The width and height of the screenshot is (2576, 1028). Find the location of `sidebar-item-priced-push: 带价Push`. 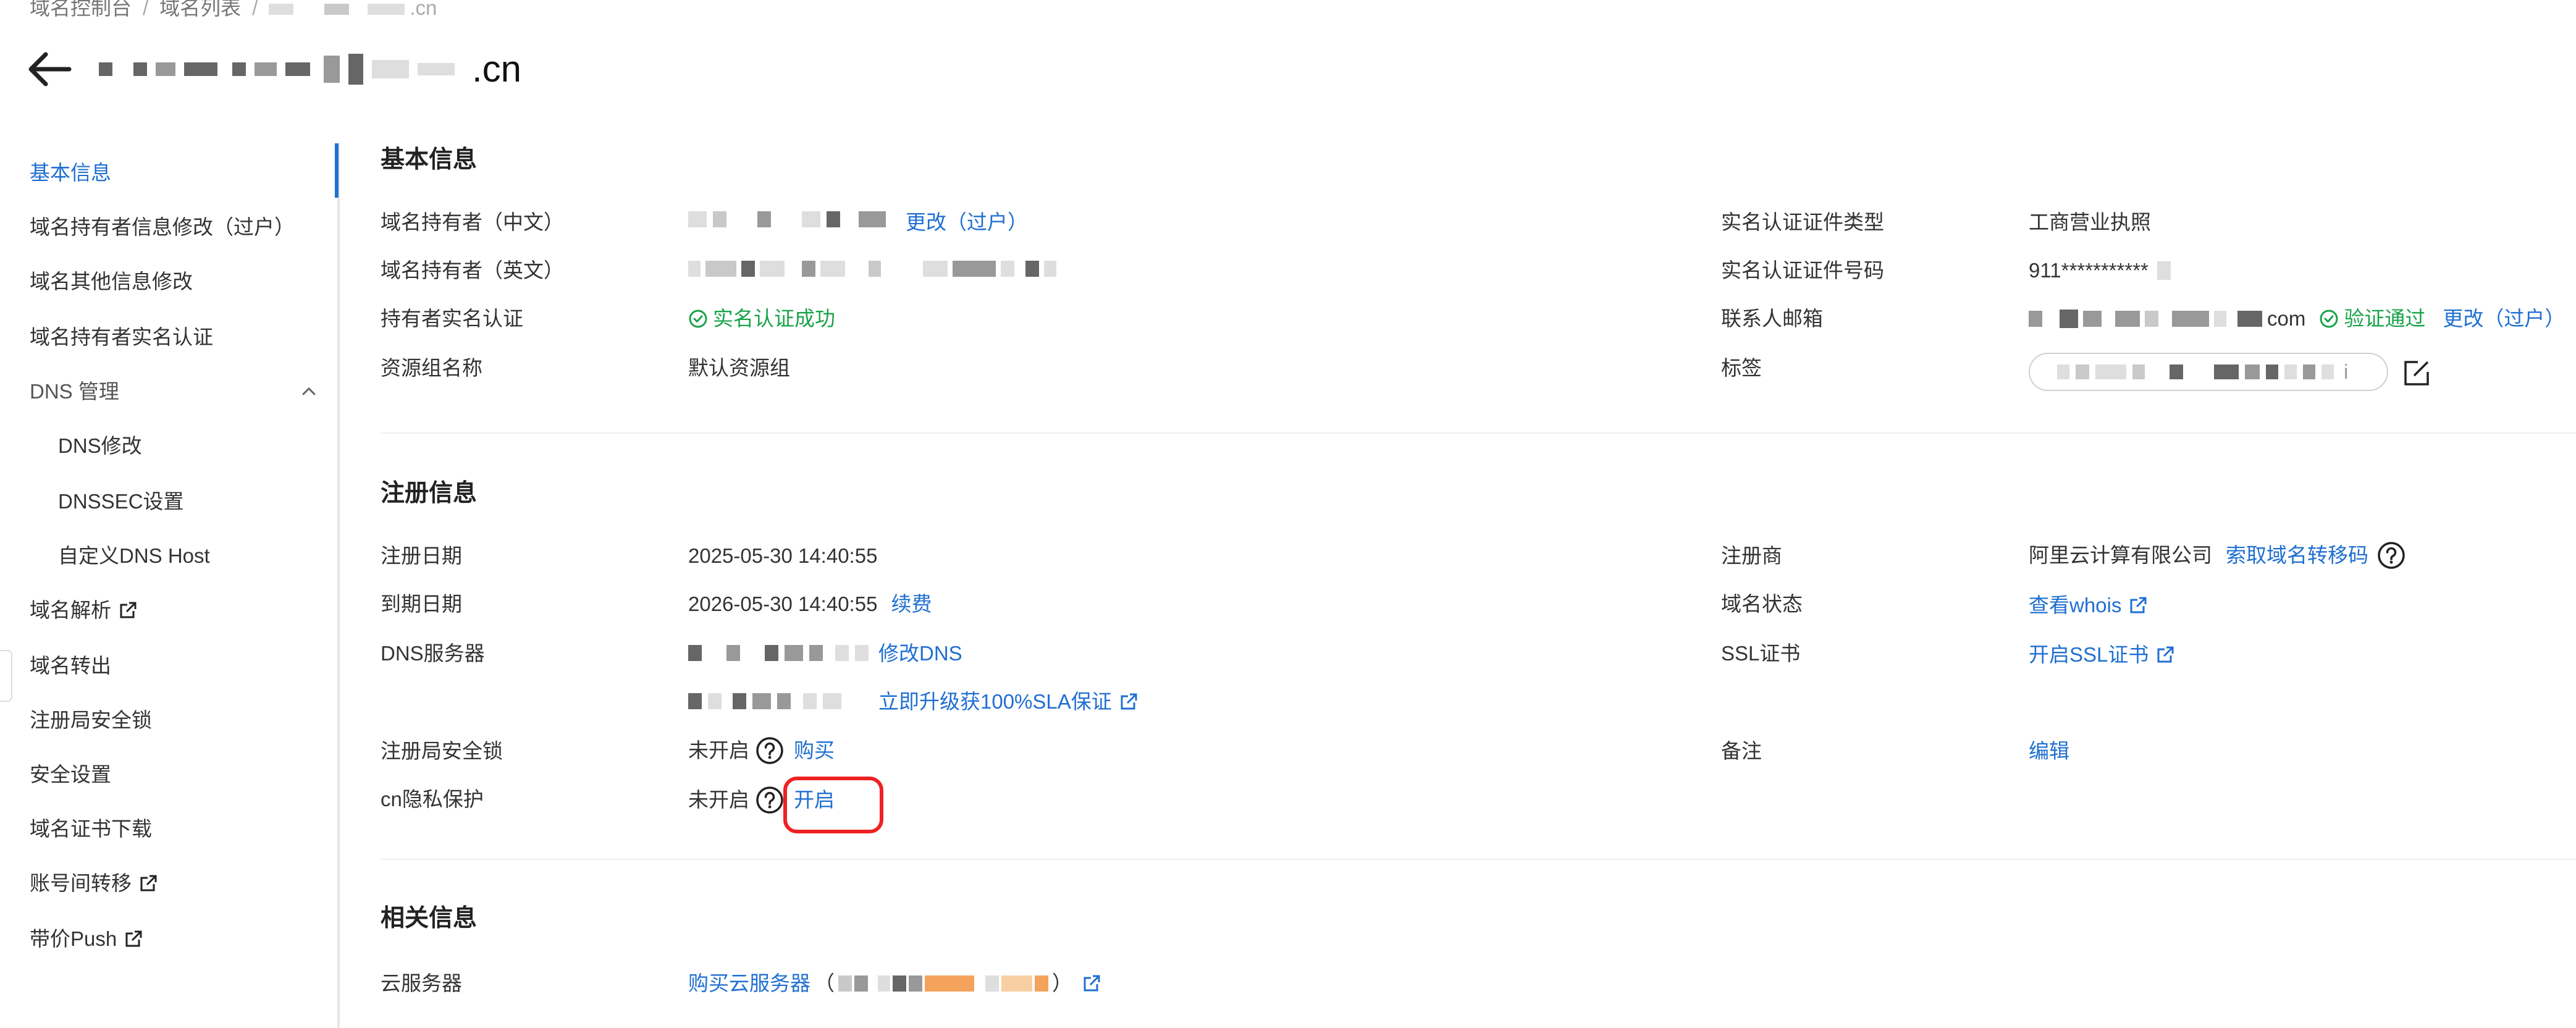

sidebar-item-priced-push: 带价Push is located at coordinates (86, 939).